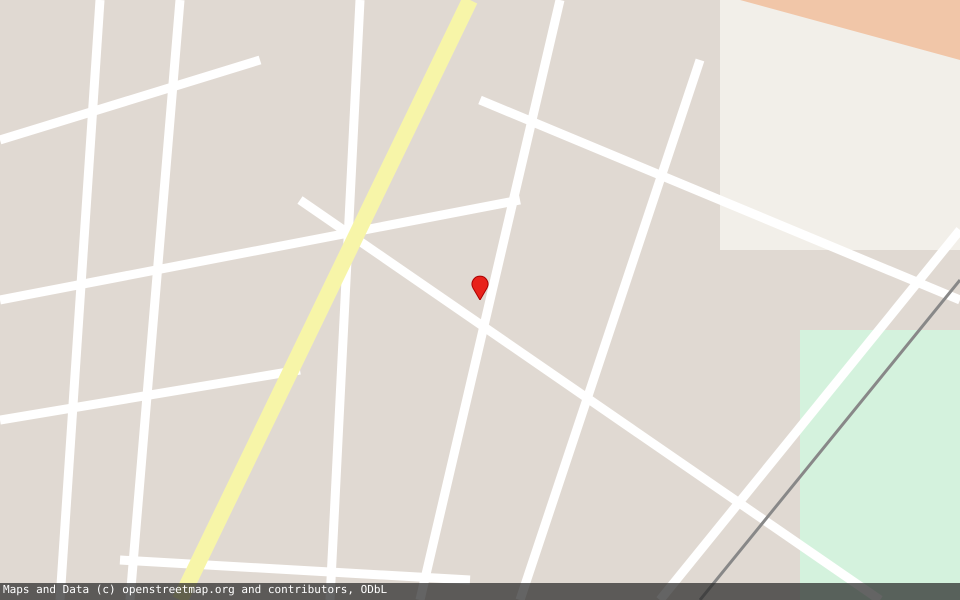 Image resolution: width=960 pixels, height=600 pixels. I want to click on attribution-text: Maps and Data (c) openstreetmap.org and contributors, ODbL, so click(480, 591).